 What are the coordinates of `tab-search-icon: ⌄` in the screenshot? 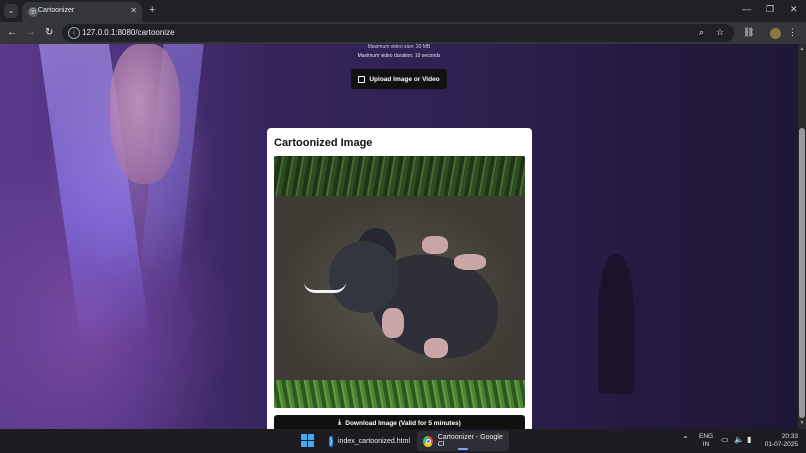 It's located at (11, 11).